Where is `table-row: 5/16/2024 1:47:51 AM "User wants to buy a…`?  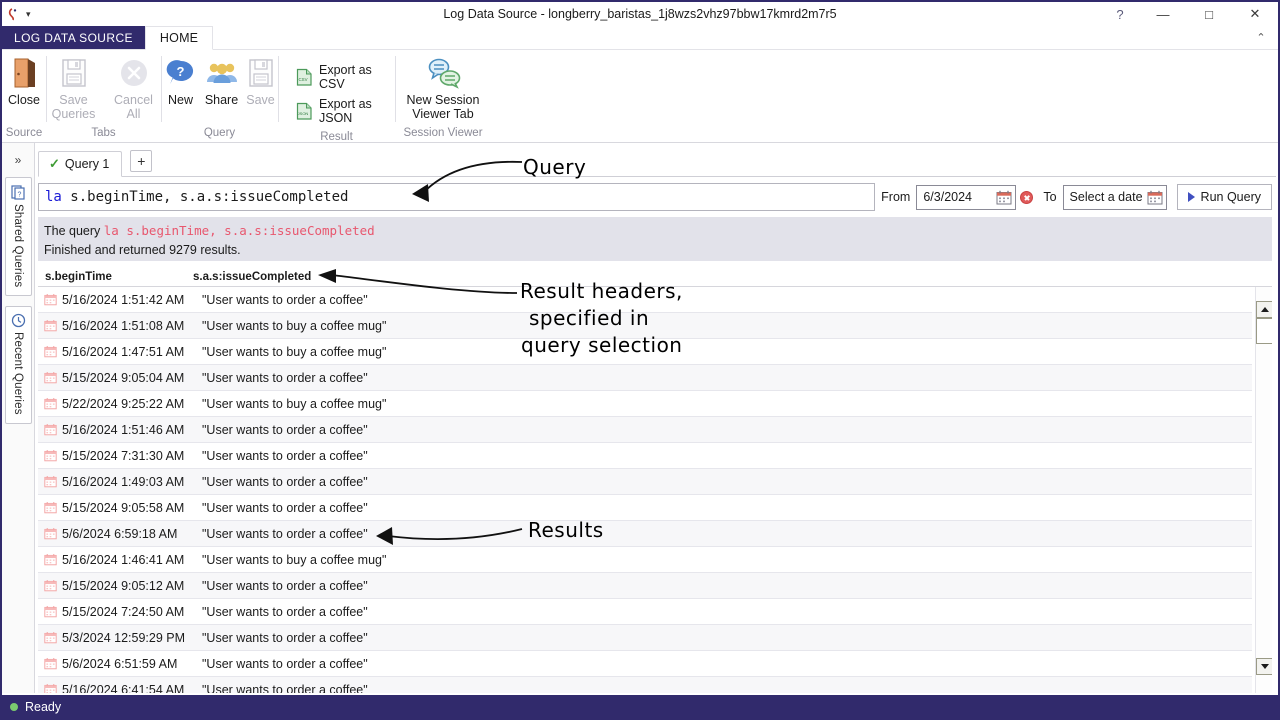
table-row: 5/16/2024 1:47:51 AM "User wants to buy a… is located at coordinates (645, 352).